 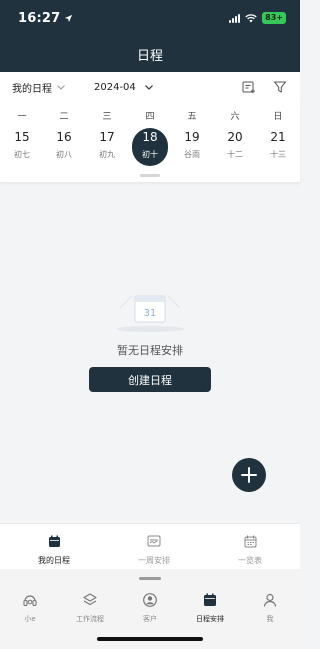 What do you see at coordinates (30, 608) in the screenshot?
I see `nav-item-assistant: 小e` at bounding box center [30, 608].